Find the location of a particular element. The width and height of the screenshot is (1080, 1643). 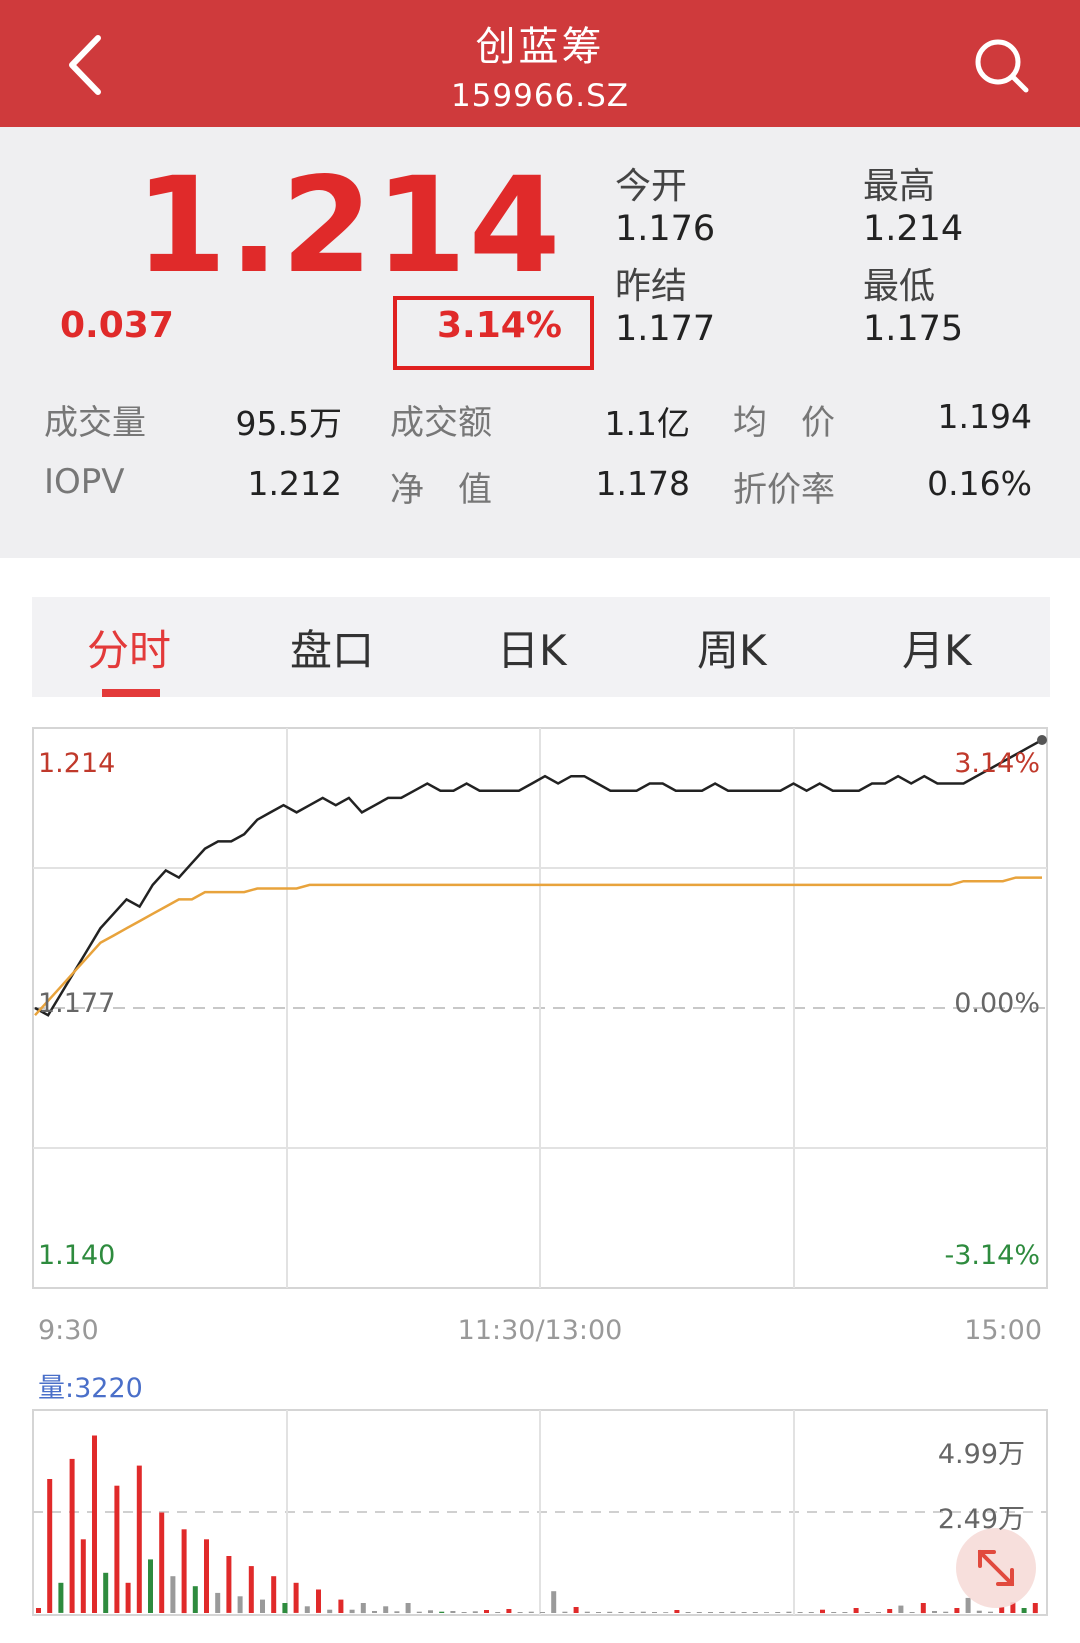

x-label-open: 9:30 is located at coordinates (68, 1330).